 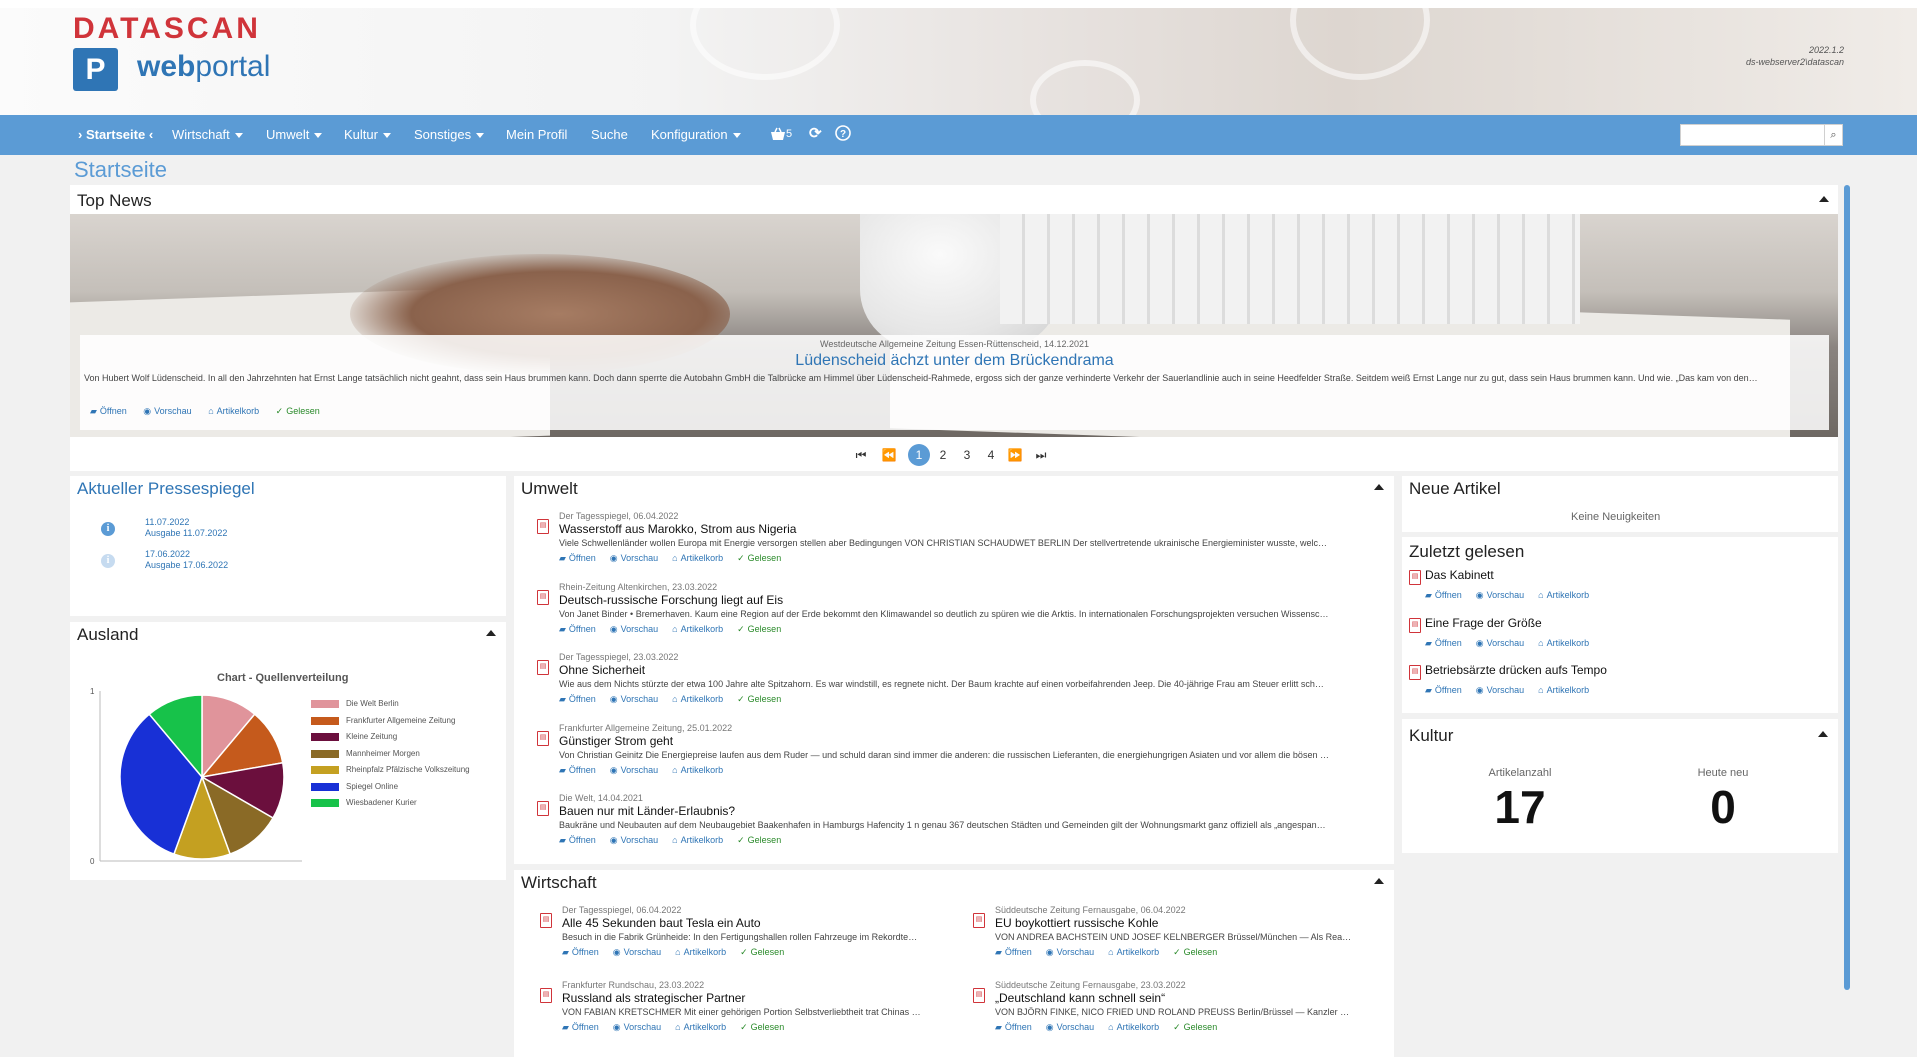 I want to click on top-news-headline: Lüdenscheid ächzt unter dem Brückendrama, so click(x=954, y=361).